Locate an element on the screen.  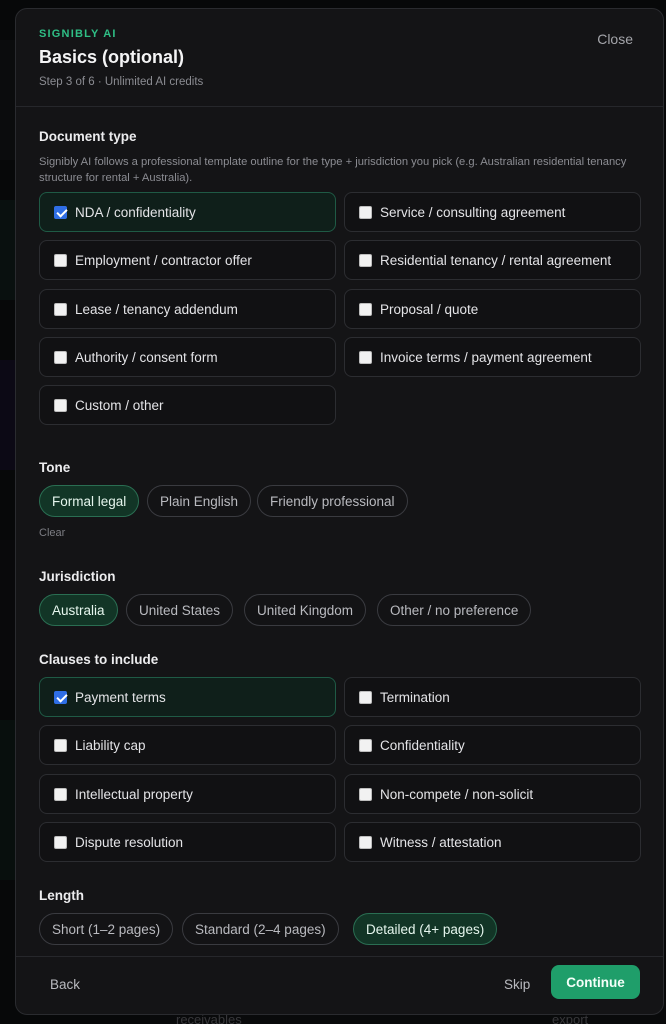
doc-type-option-proposal: Proposal / quote is located at coordinates (492, 309).